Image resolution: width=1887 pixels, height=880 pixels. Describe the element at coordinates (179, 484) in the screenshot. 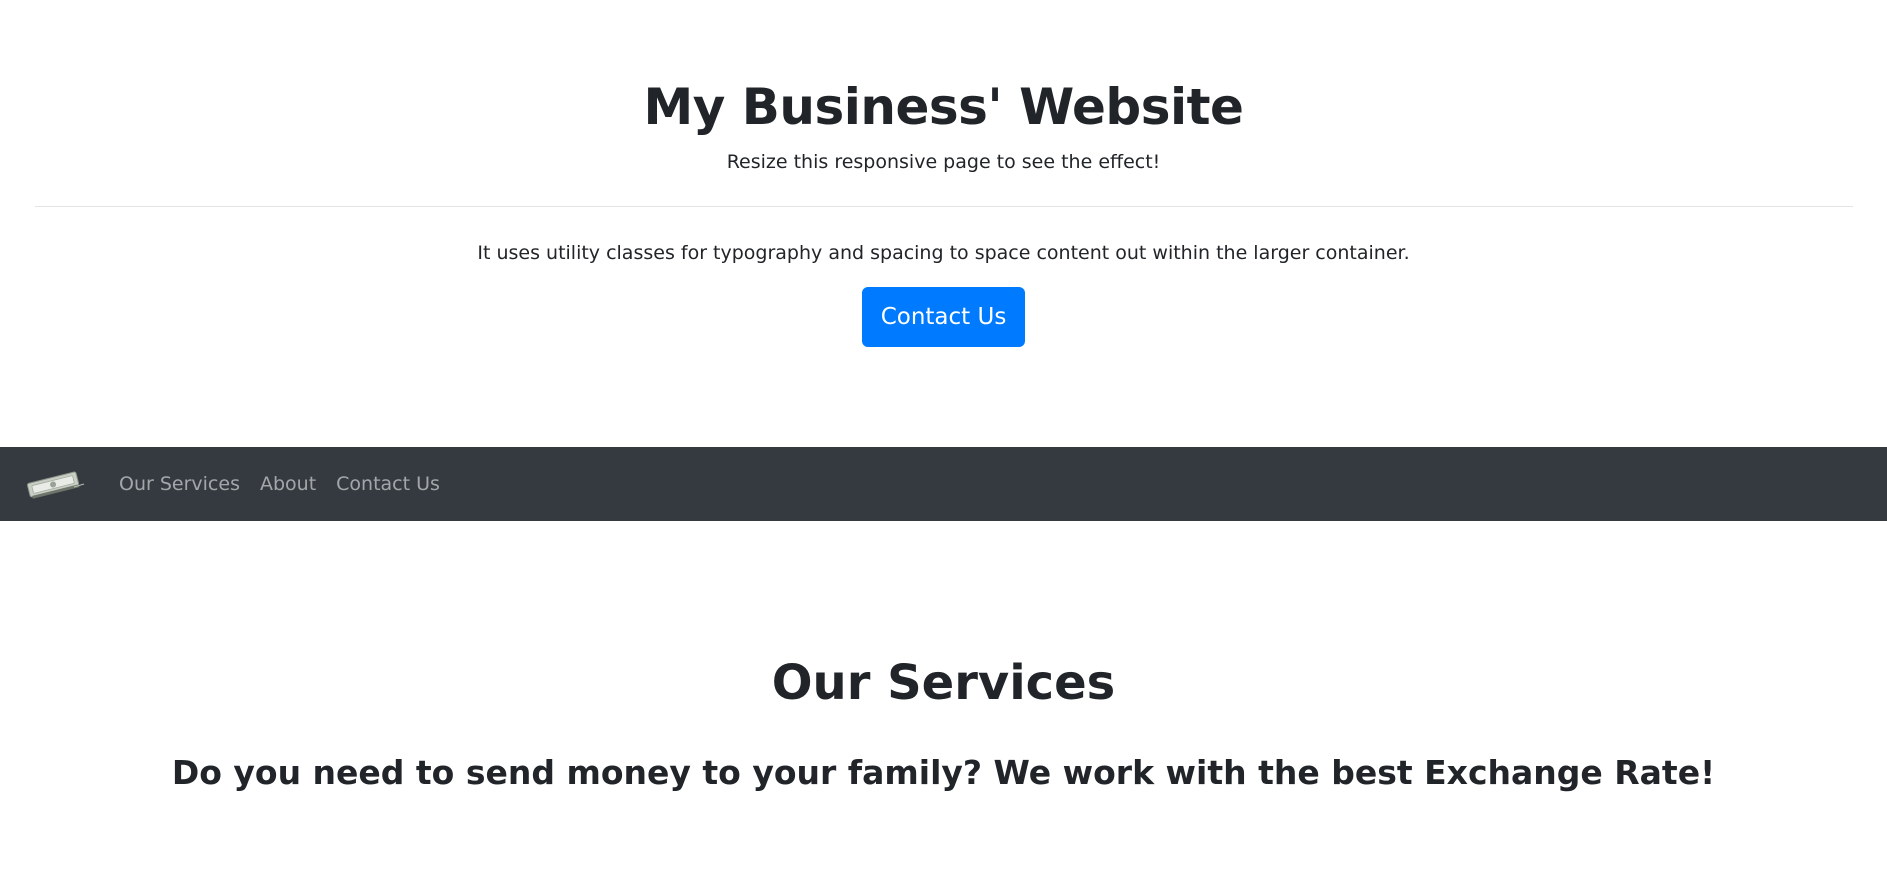

I see `nav-link-our-services: Our Services` at that location.